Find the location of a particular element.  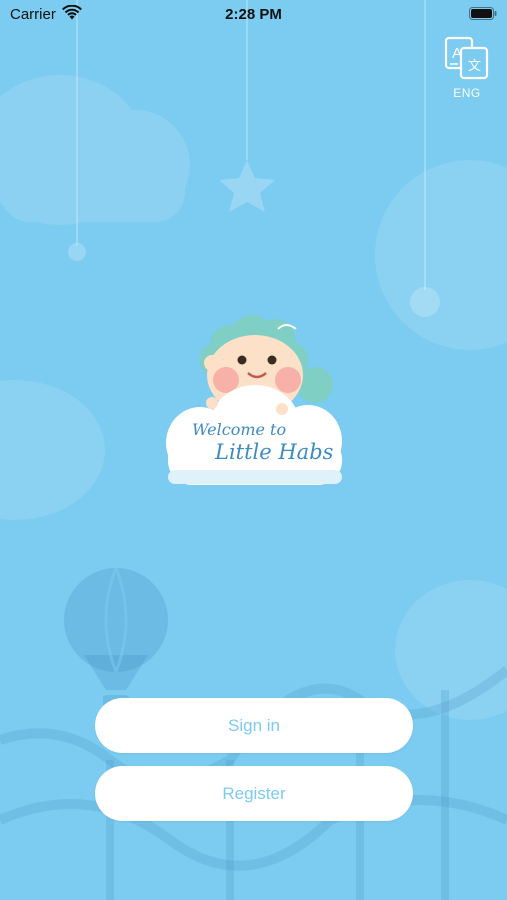

sign-in-button: Sign in is located at coordinates (254, 725).